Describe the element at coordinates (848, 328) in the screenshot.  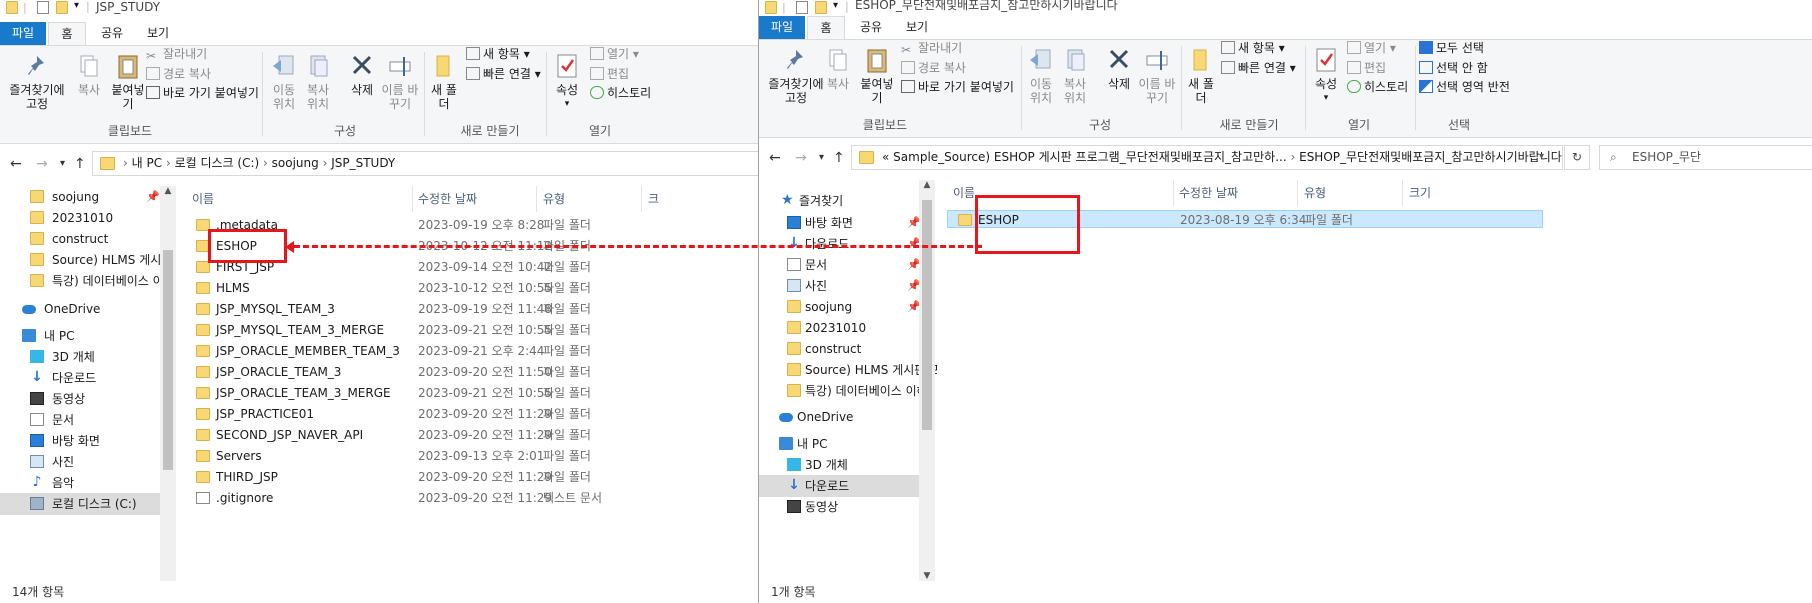
I see `nav-item: 20231010` at that location.